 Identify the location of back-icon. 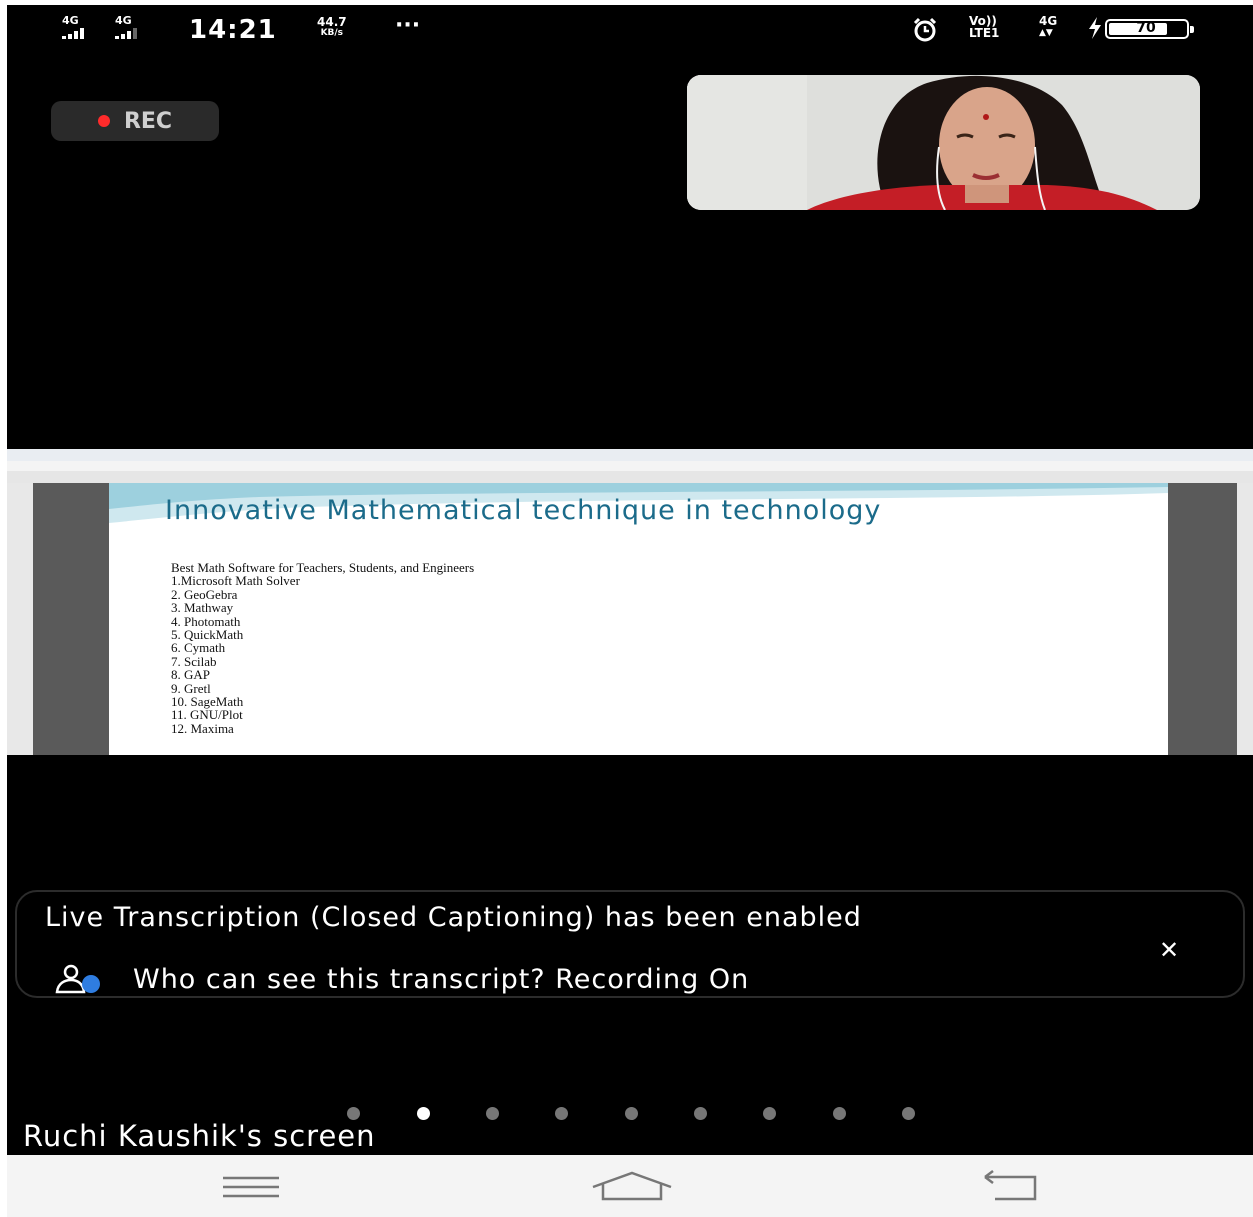
(1013, 1187).